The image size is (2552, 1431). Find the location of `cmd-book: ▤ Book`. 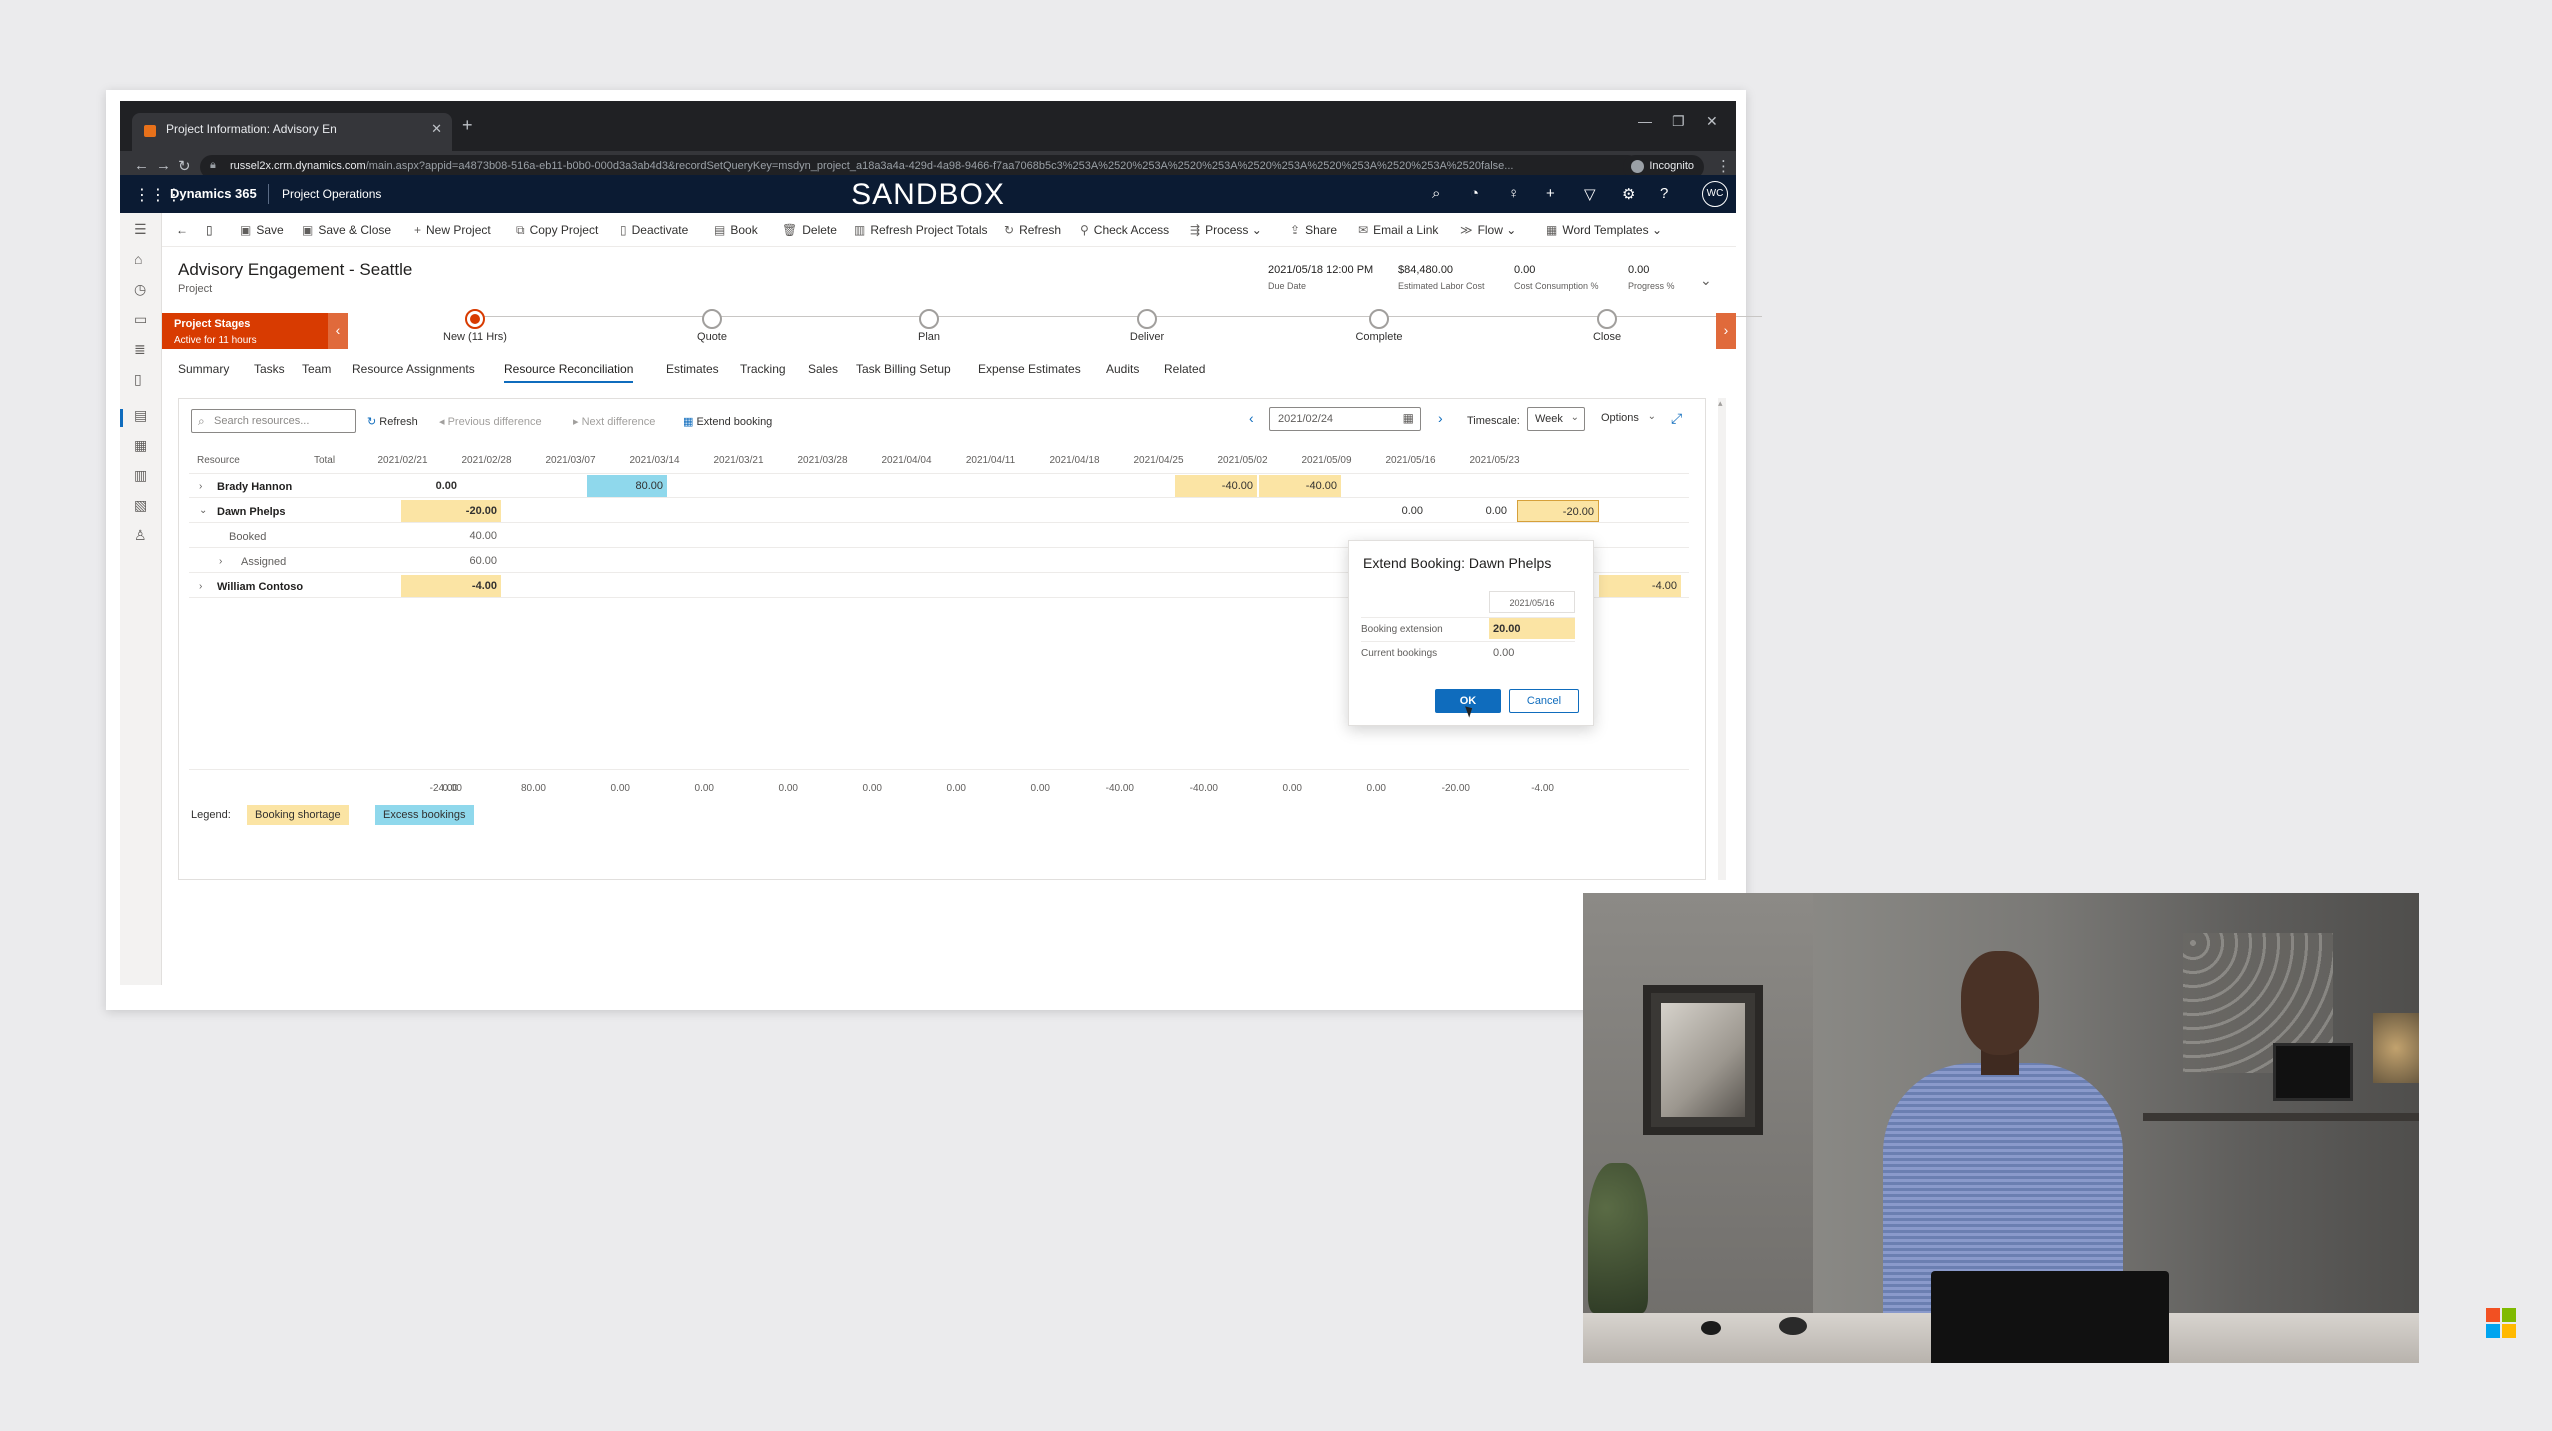

cmd-book: ▤ Book is located at coordinates (736, 230).